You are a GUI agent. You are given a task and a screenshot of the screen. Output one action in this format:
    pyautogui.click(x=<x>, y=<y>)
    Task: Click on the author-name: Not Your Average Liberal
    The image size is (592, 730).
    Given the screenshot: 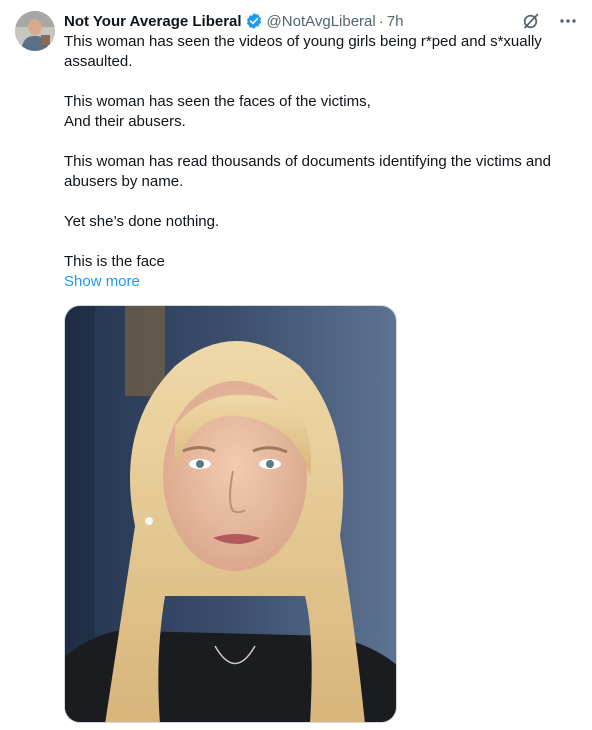 What is the action you would take?
    pyautogui.click(x=153, y=21)
    